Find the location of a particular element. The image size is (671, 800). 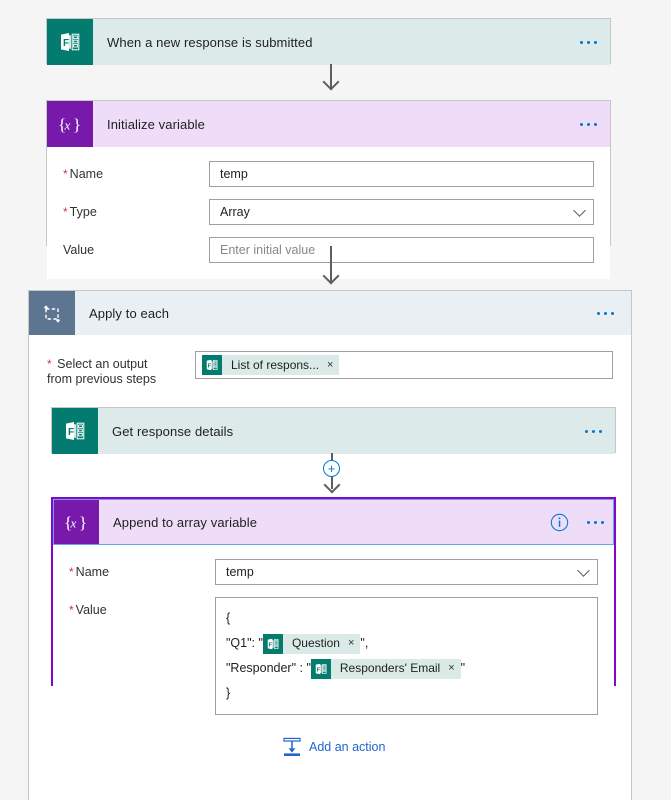

card-header: F When a new response is submitted is located at coordinates (328, 42).